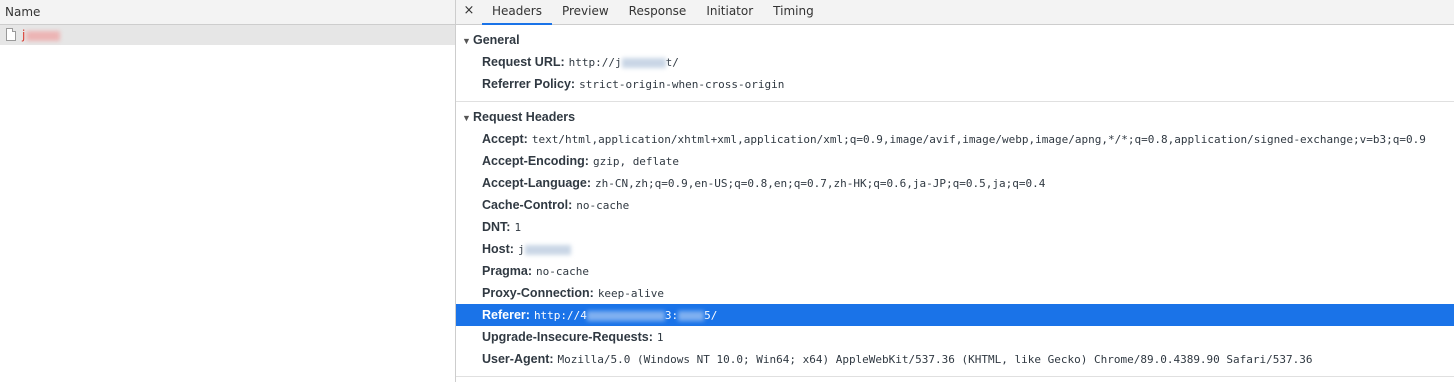  What do you see at coordinates (567, 337) in the screenshot?
I see `header-key: Upgrade-Insecure-Requests:` at bounding box center [567, 337].